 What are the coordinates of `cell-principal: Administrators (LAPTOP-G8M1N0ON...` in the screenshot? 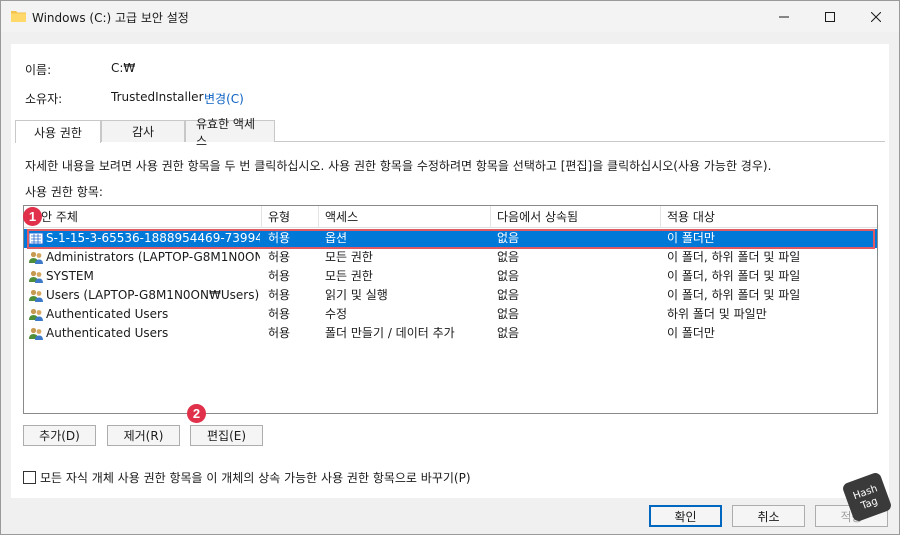 It's located at (153, 257).